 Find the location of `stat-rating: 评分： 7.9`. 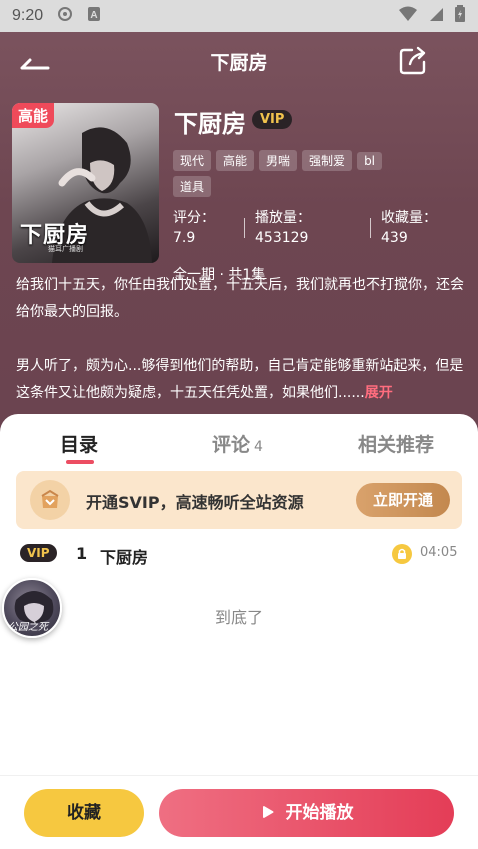

stat-rating: 评分： 7.9 is located at coordinates (194, 228).